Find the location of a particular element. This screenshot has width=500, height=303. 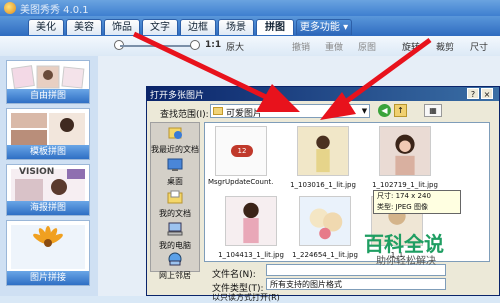

tab-collage: 拼图 is located at coordinates (275, 27).